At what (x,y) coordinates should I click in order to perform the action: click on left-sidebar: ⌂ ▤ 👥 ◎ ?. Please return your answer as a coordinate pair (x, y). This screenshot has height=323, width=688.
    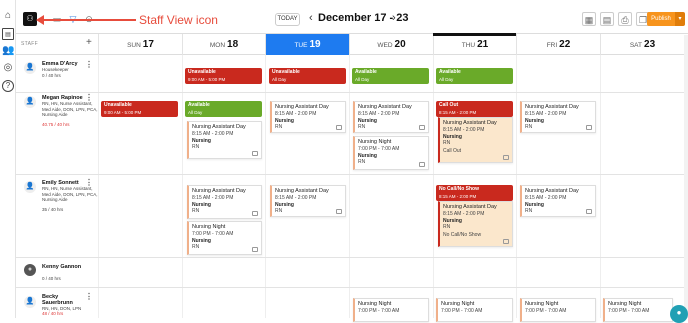
    Looking at the image, I should click on (8, 159).